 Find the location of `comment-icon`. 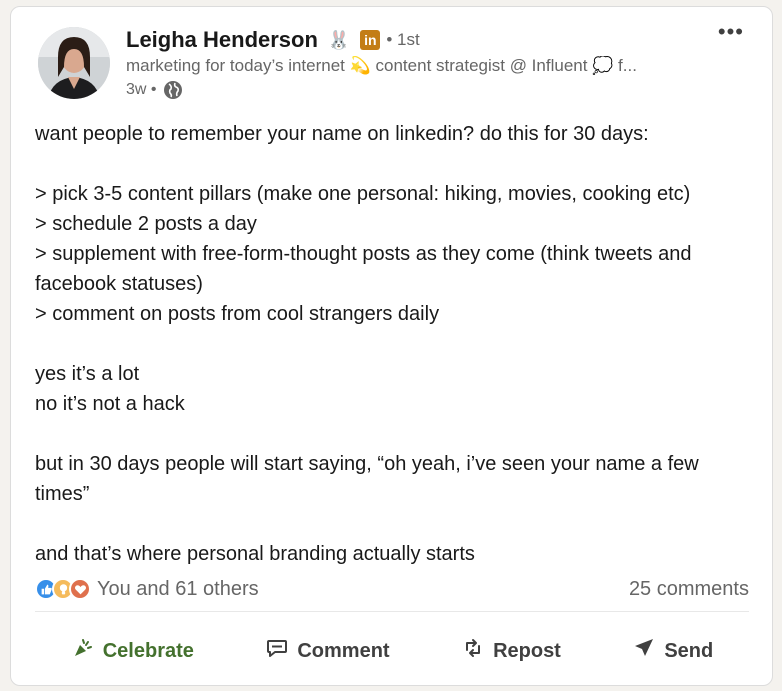

comment-icon is located at coordinates (277, 651).